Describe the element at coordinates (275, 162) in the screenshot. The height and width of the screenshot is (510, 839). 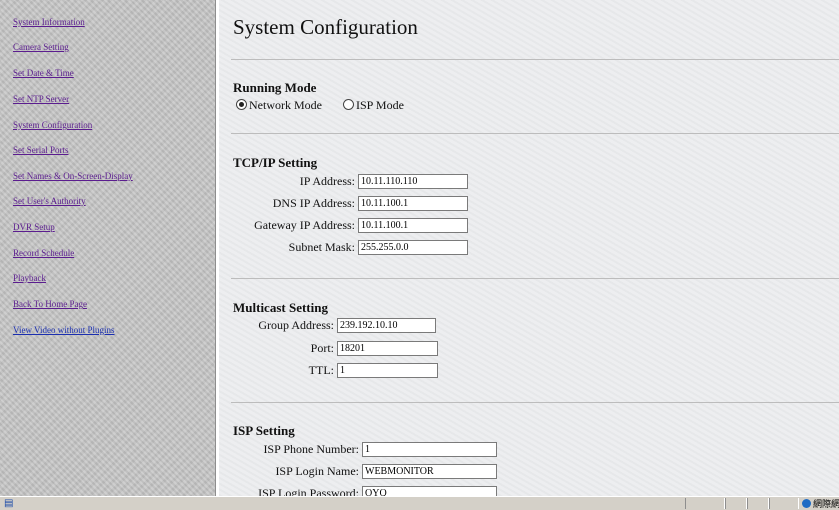
I see `tcpip-heading: TCP/IP Setting` at that location.